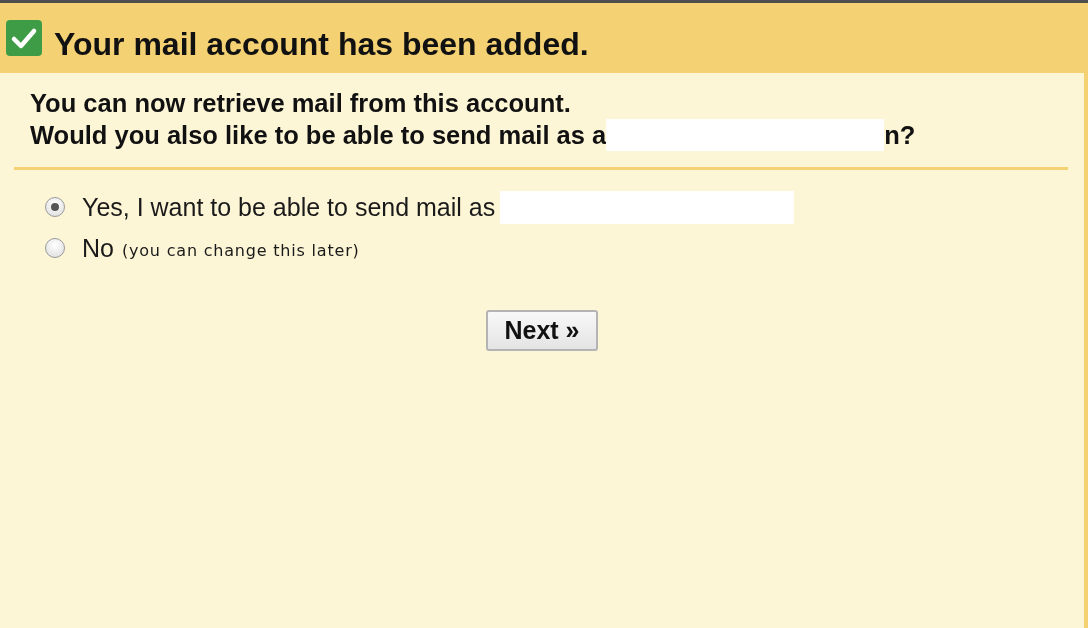  What do you see at coordinates (900, 135) in the screenshot?
I see `question-end-text: n?` at bounding box center [900, 135].